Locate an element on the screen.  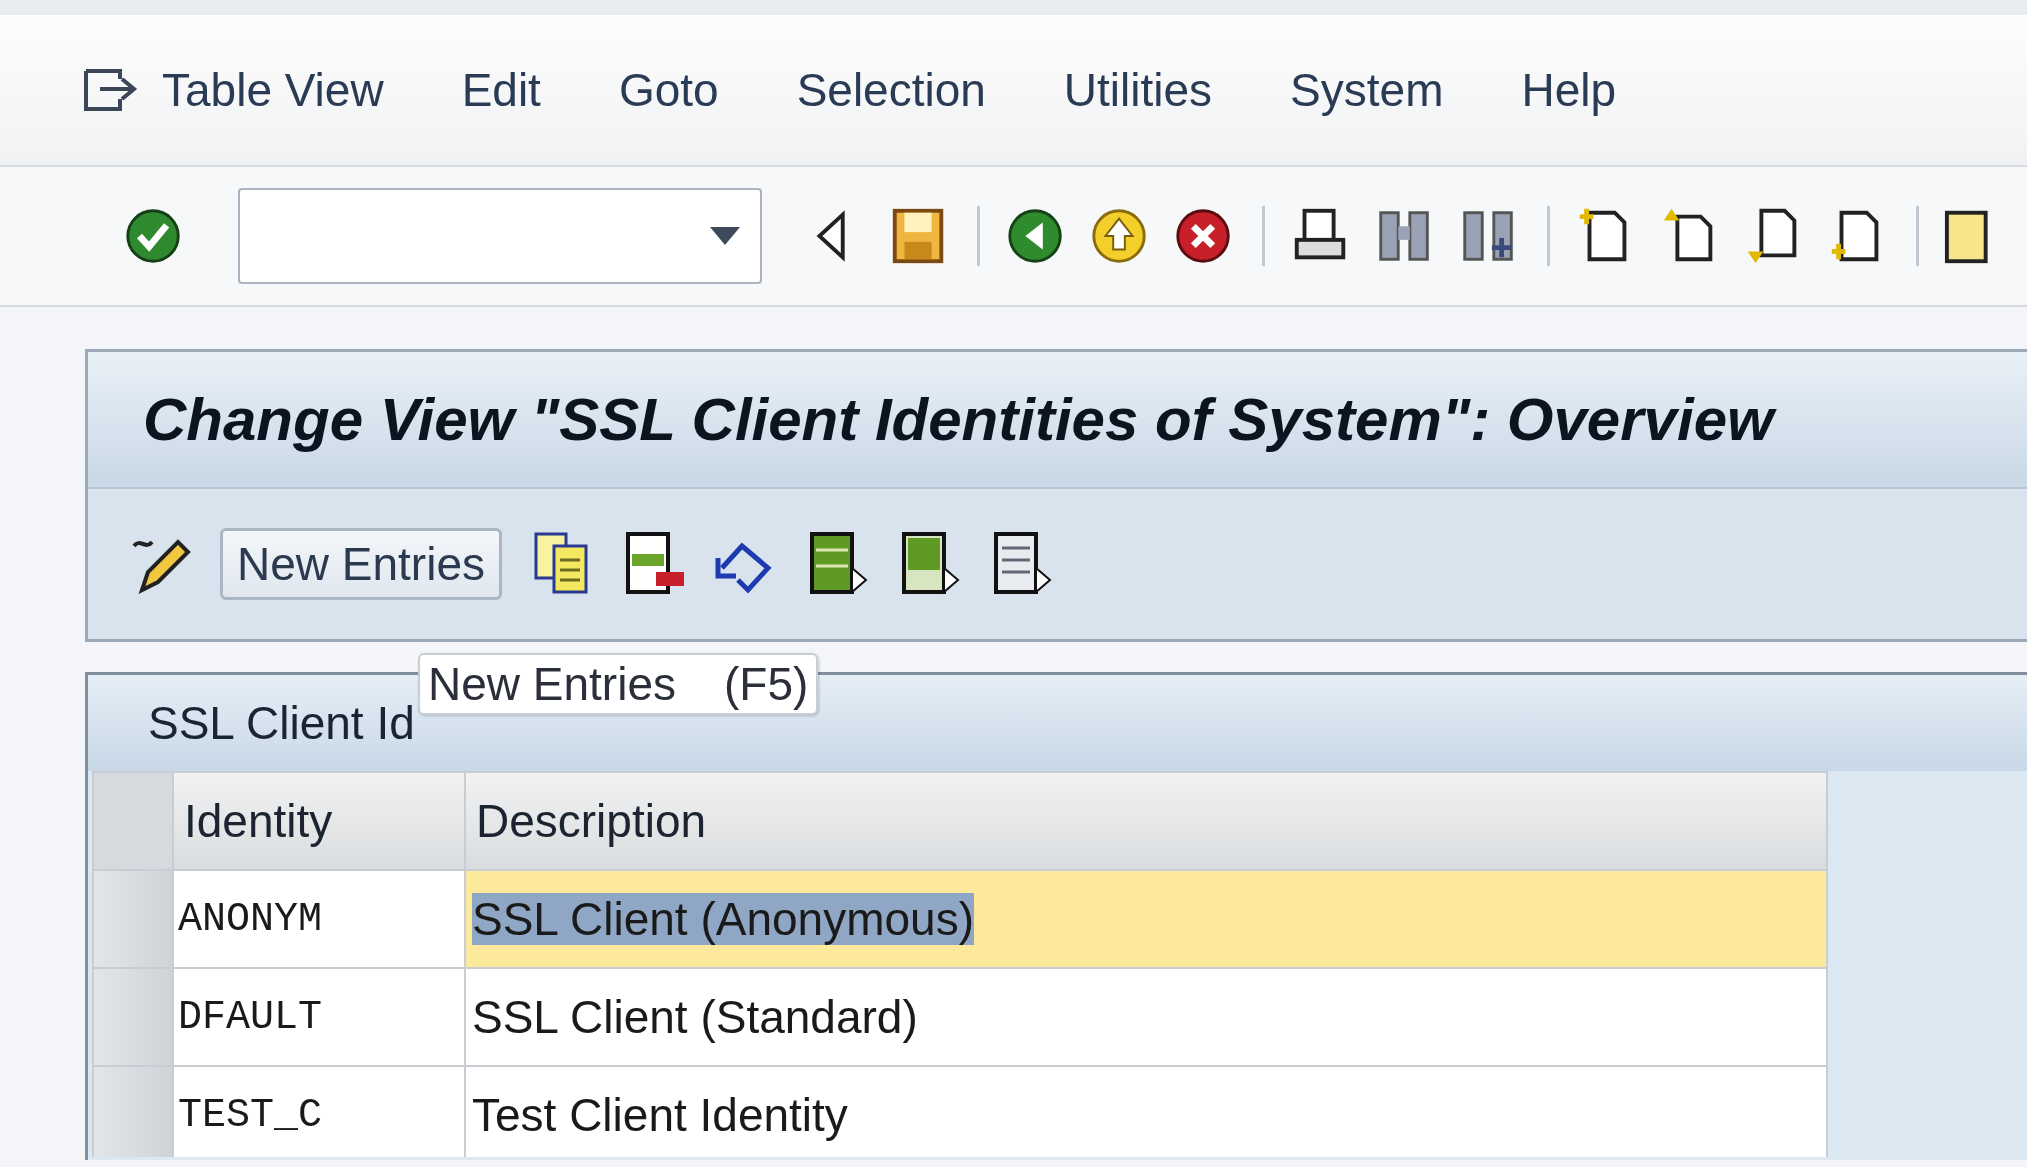
menu-item: Selection is located at coordinates (891, 90).